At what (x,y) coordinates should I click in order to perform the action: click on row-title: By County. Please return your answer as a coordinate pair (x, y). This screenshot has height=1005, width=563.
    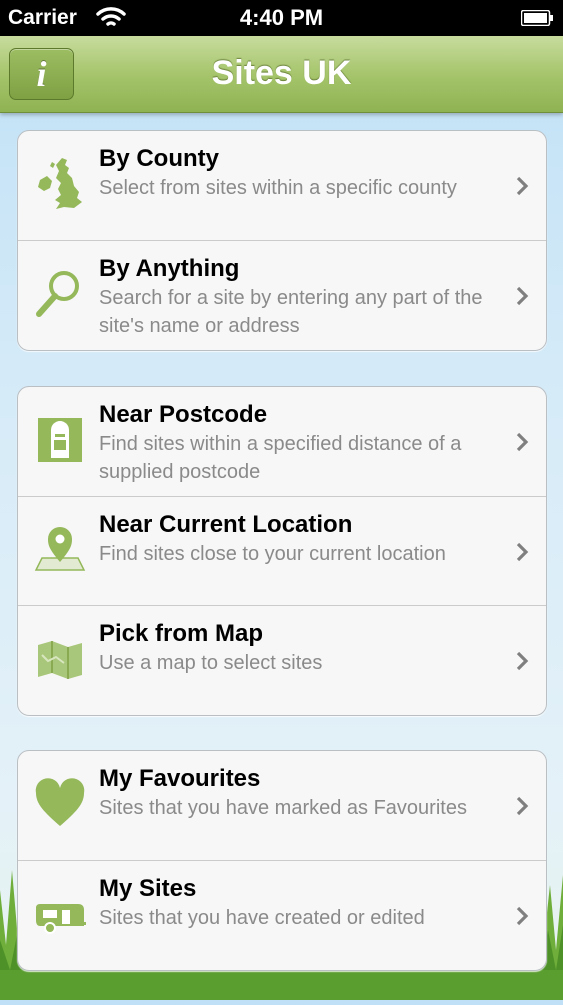
    Looking at the image, I should click on (159, 158).